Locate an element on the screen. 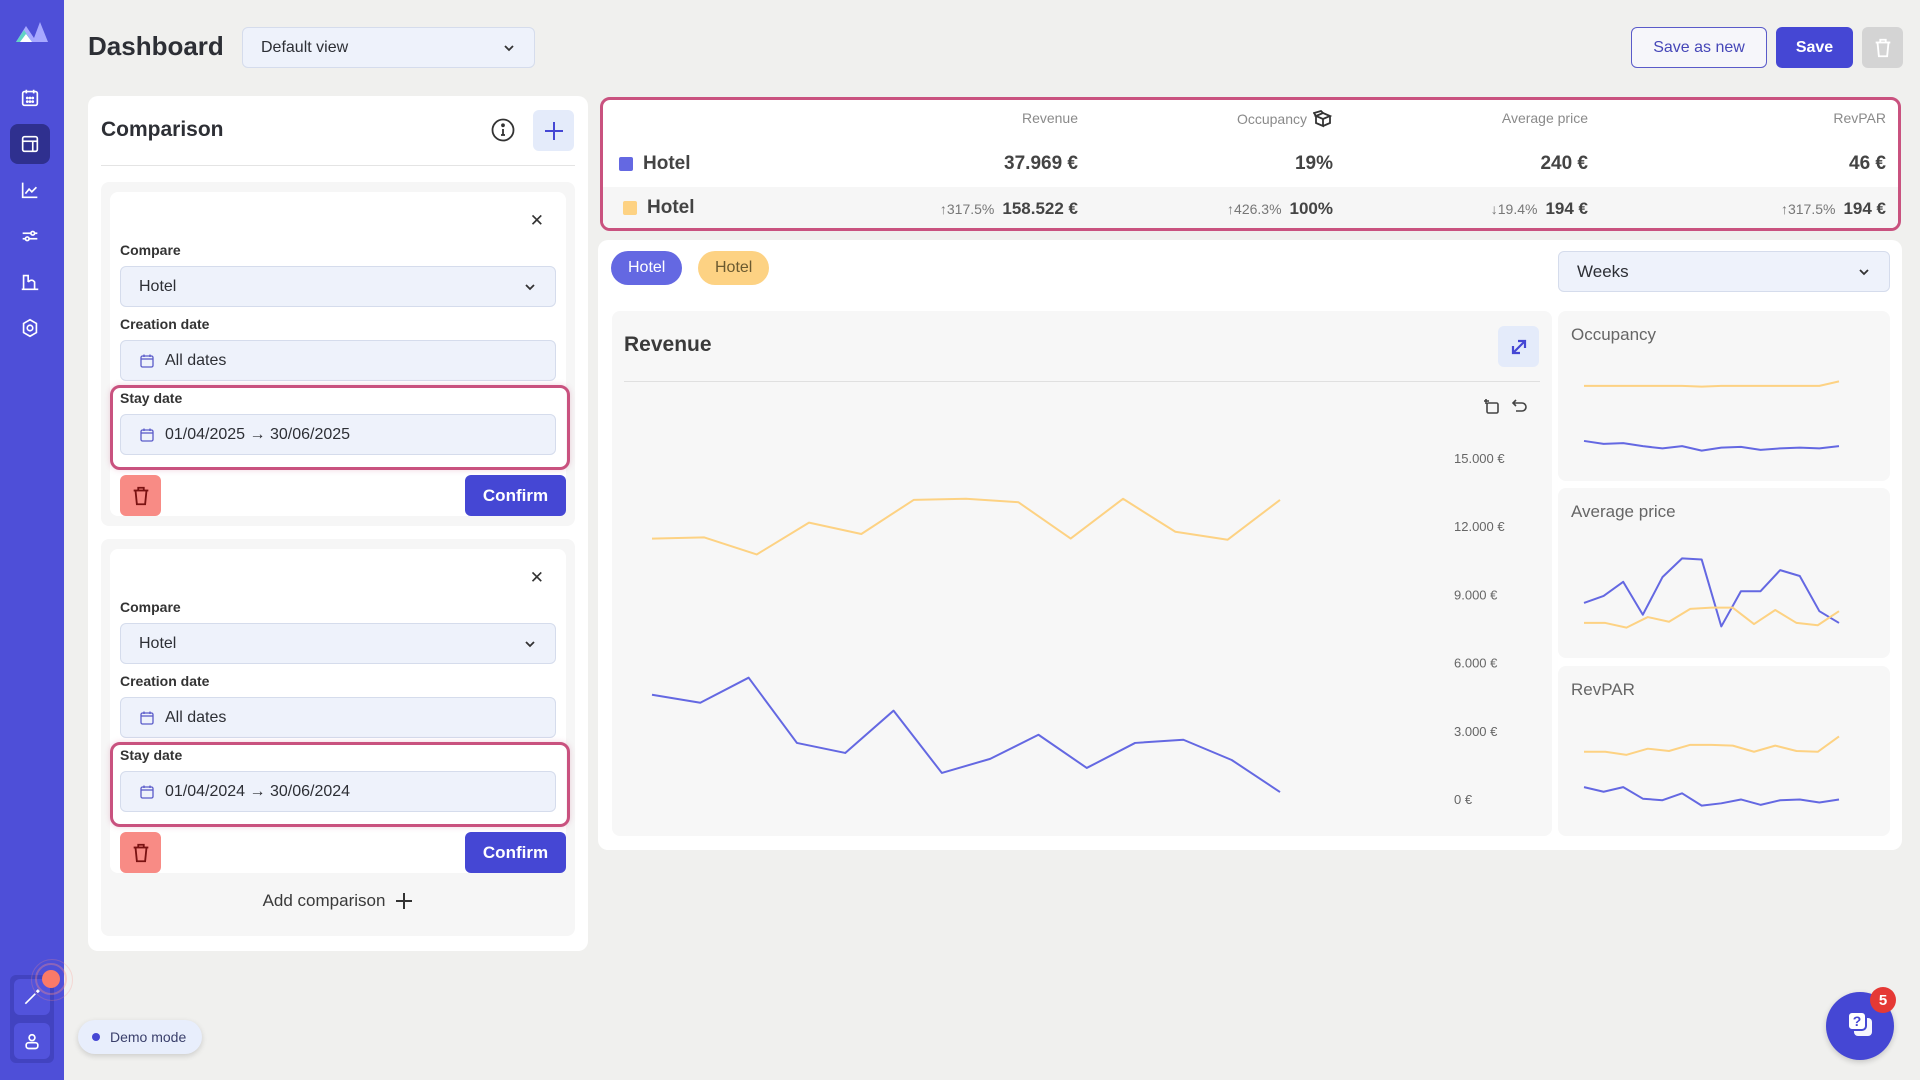  undo-icon is located at coordinates (1519, 405).